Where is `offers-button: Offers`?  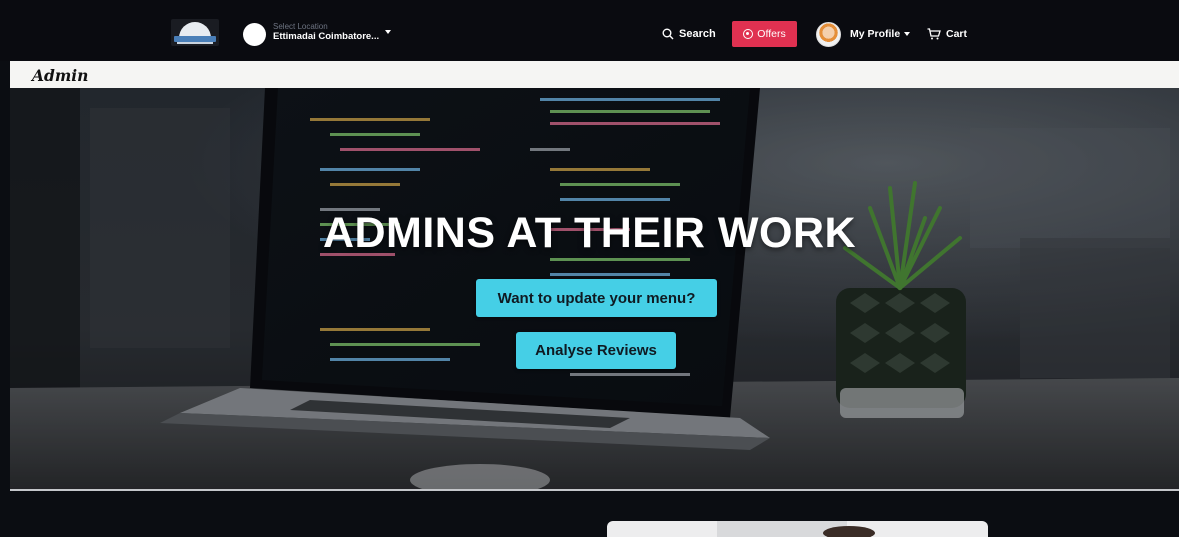
offers-button: Offers is located at coordinates (764, 34).